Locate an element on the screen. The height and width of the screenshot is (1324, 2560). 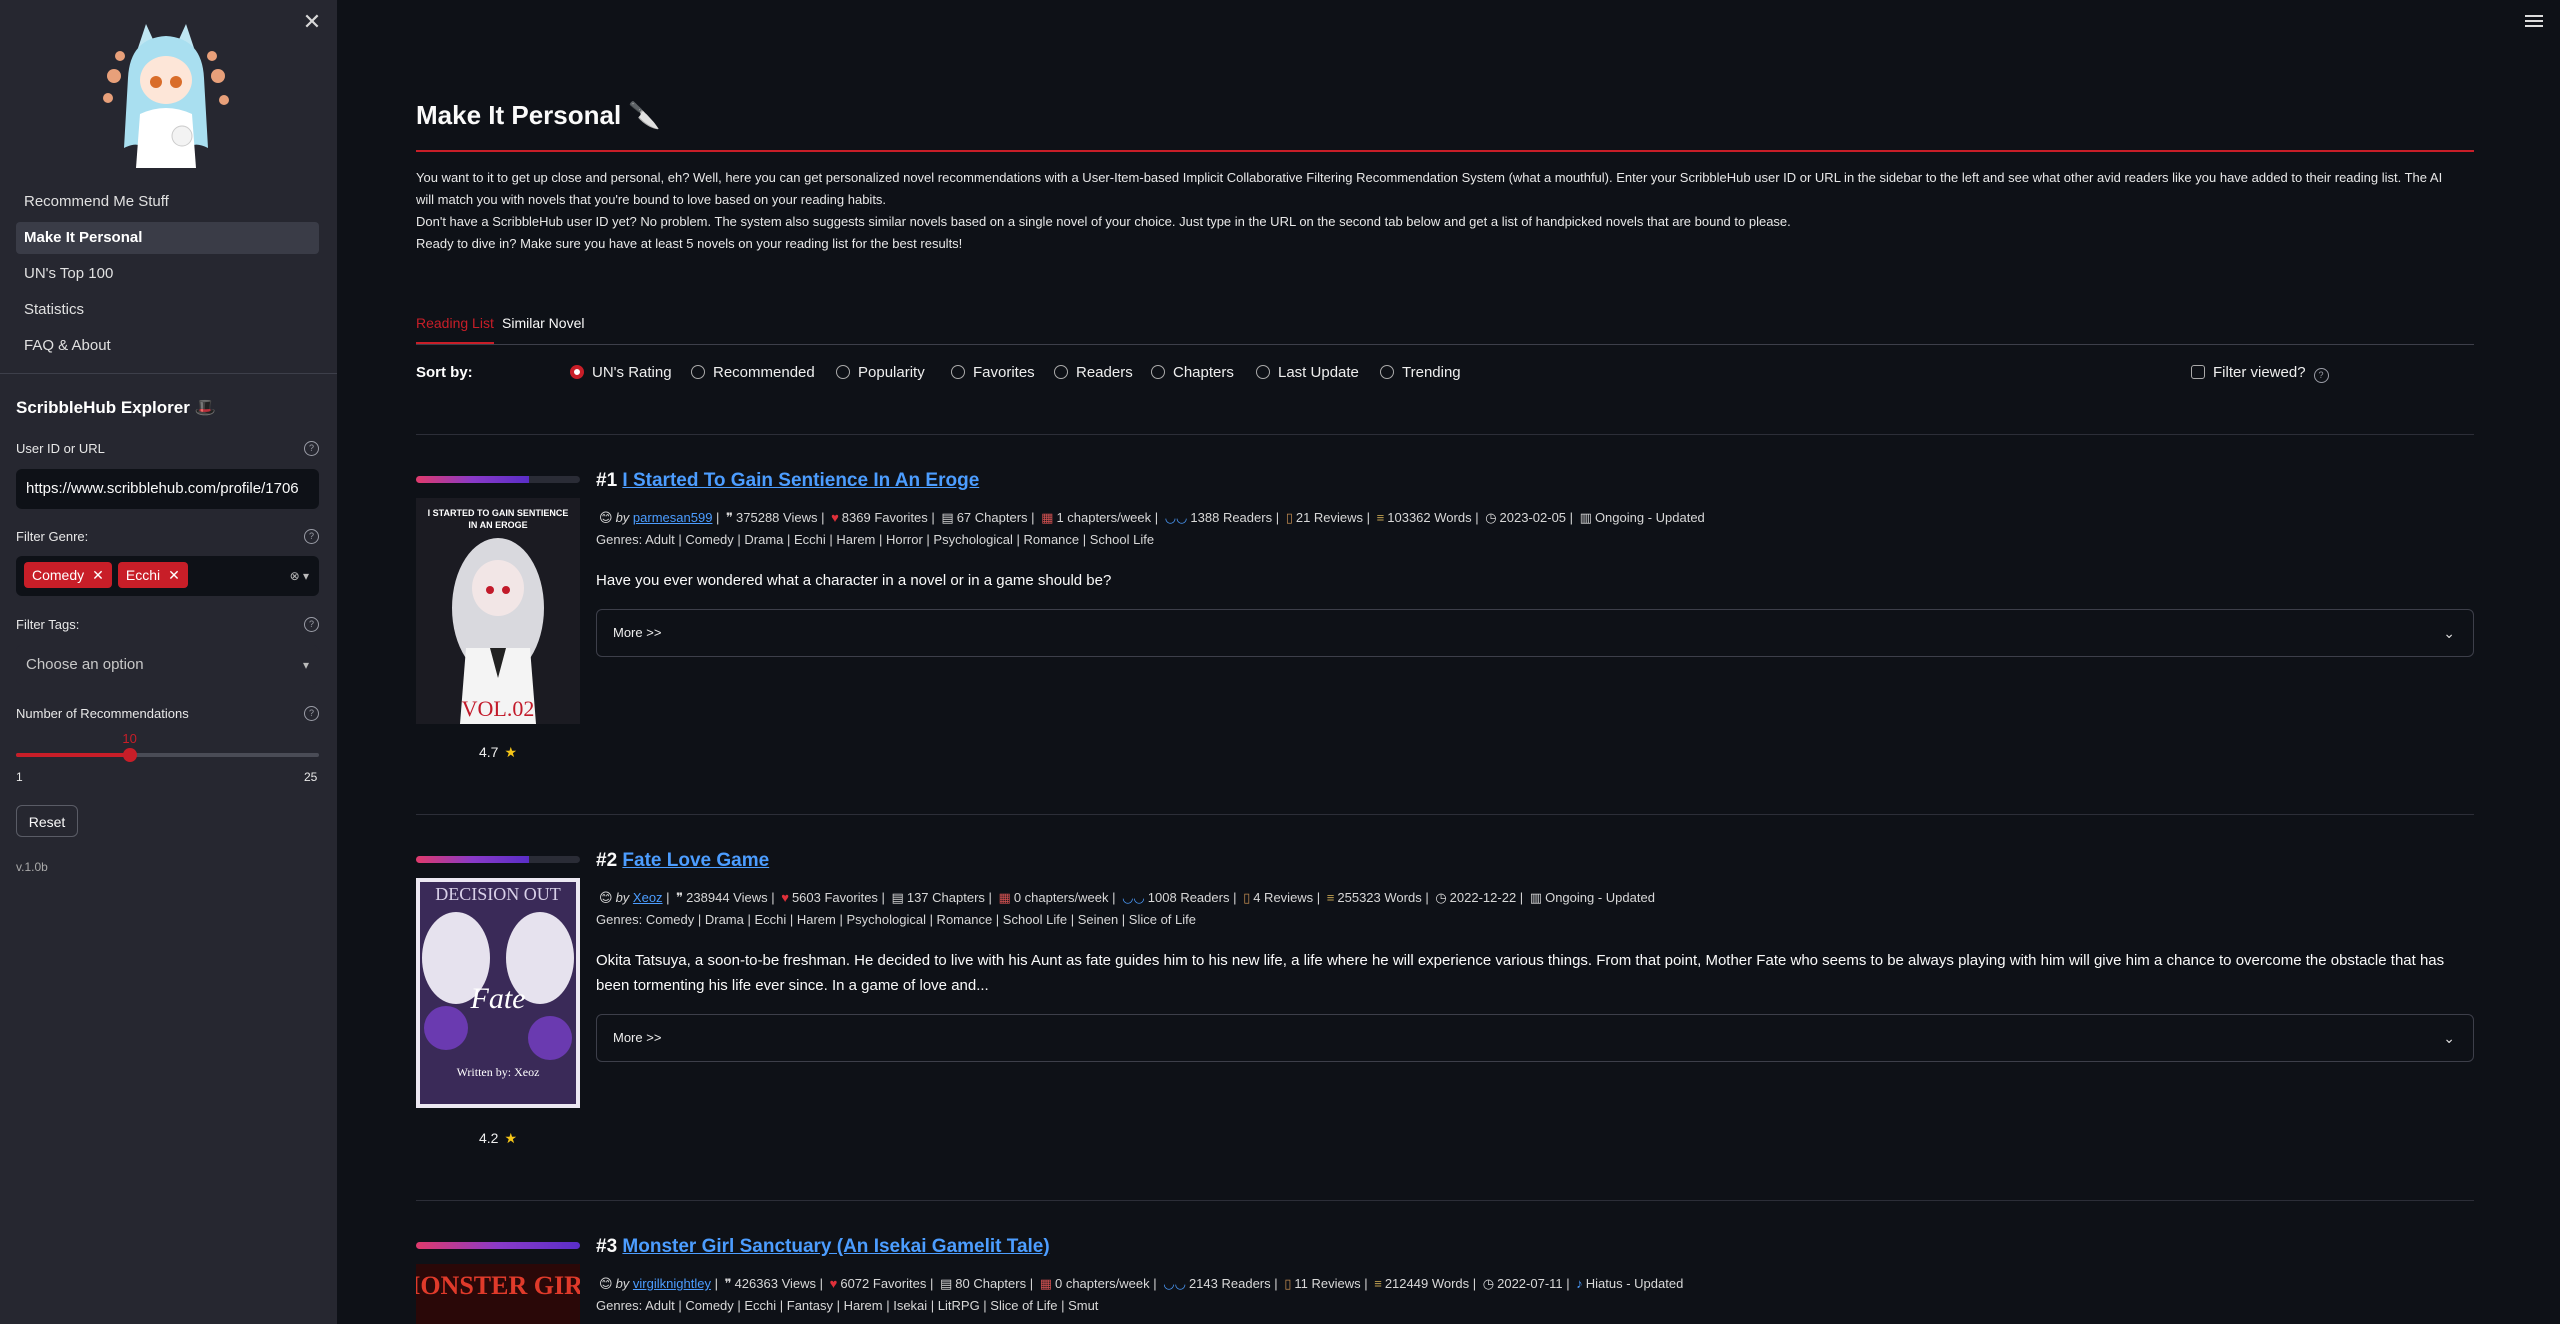
release-rate: 1 chapters/week is located at coordinates (1104, 517).